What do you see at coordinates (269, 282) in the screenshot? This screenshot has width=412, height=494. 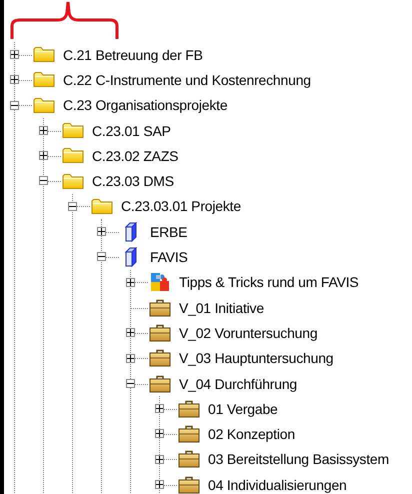 I see `tree-item-label: Tipps & Tricks rund um FAVIS` at bounding box center [269, 282].